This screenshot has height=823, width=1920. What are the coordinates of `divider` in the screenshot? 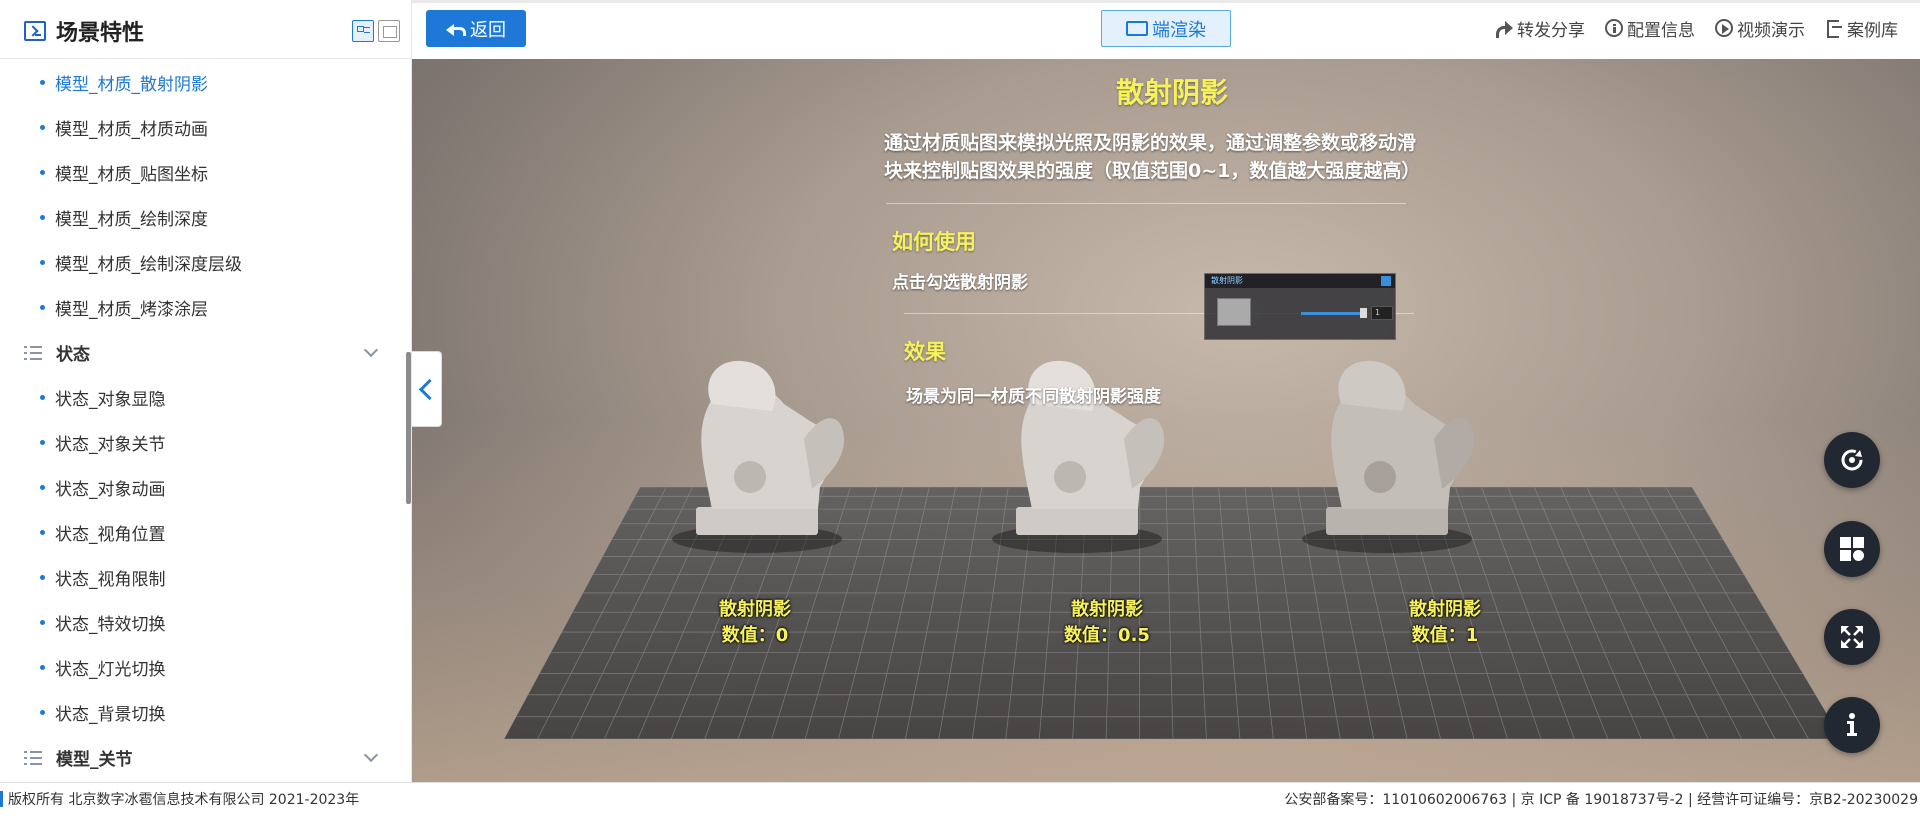 It's located at (1146, 203).